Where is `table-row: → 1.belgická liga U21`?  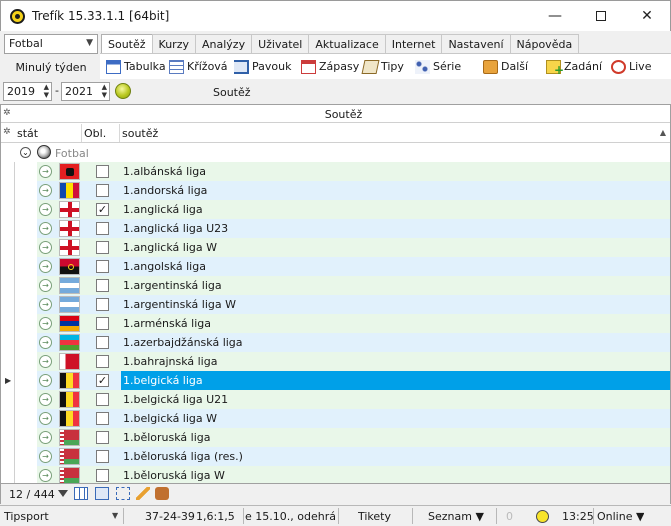
table-row: → 1.belgická liga U21 is located at coordinates (335, 399).